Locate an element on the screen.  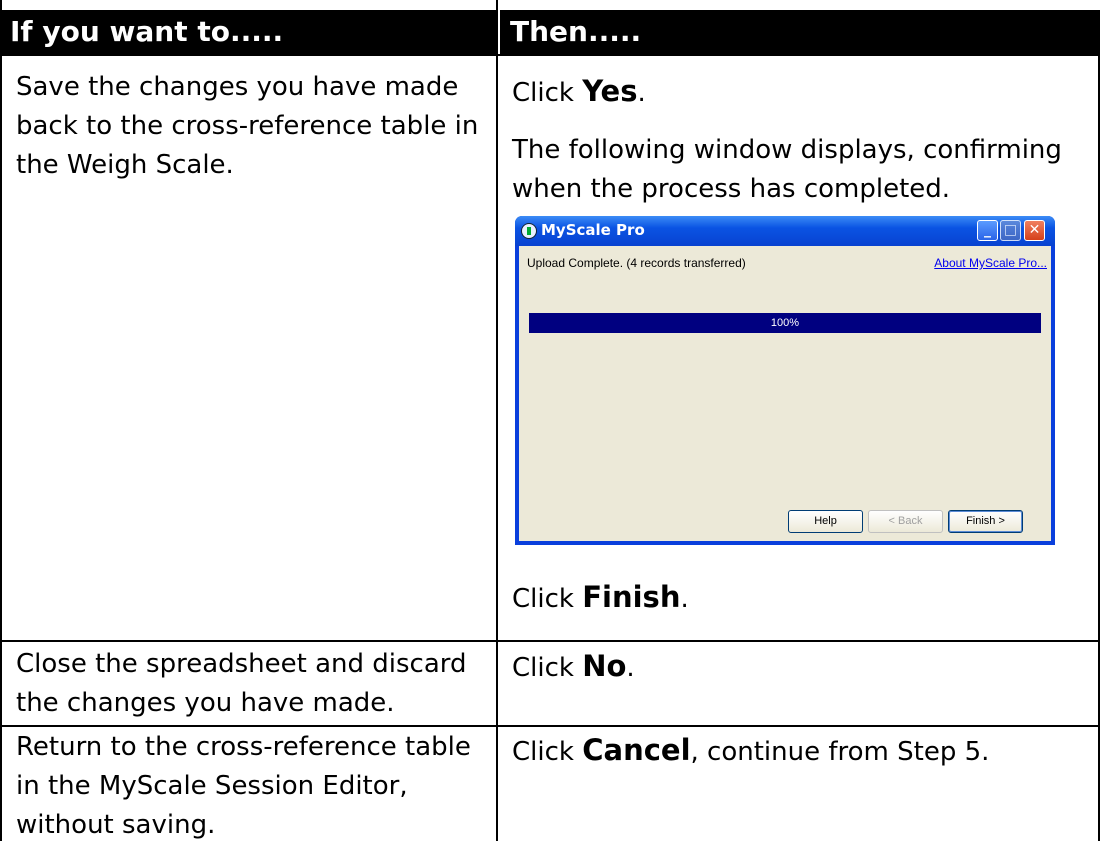
close-icon: ✕ is located at coordinates (1034, 230).